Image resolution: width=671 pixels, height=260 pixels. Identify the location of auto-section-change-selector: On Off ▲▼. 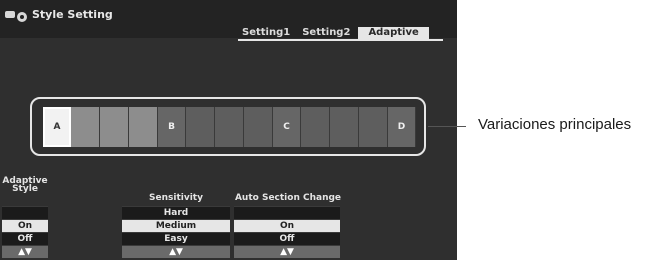
(287, 232).